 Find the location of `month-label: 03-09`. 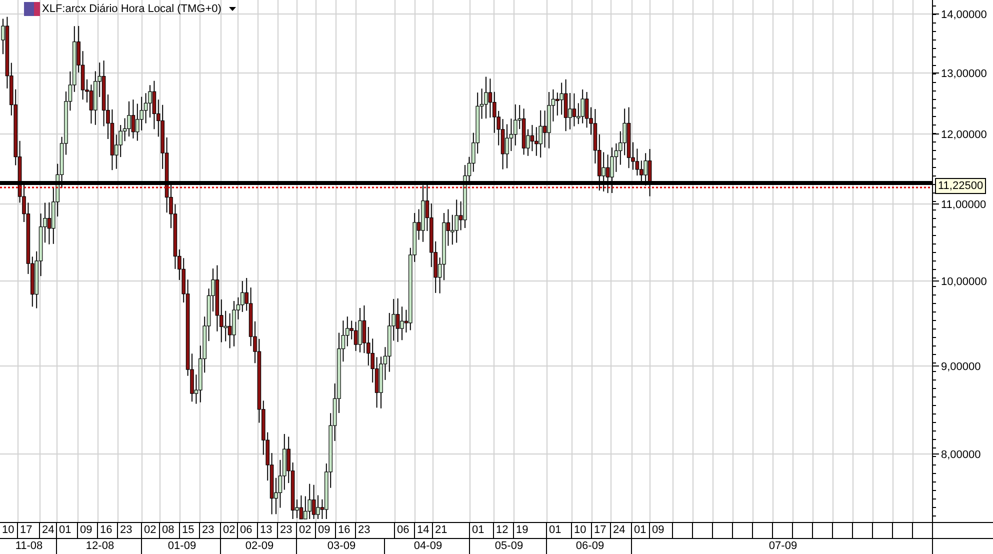

month-label: 03-09 is located at coordinates (341, 546).